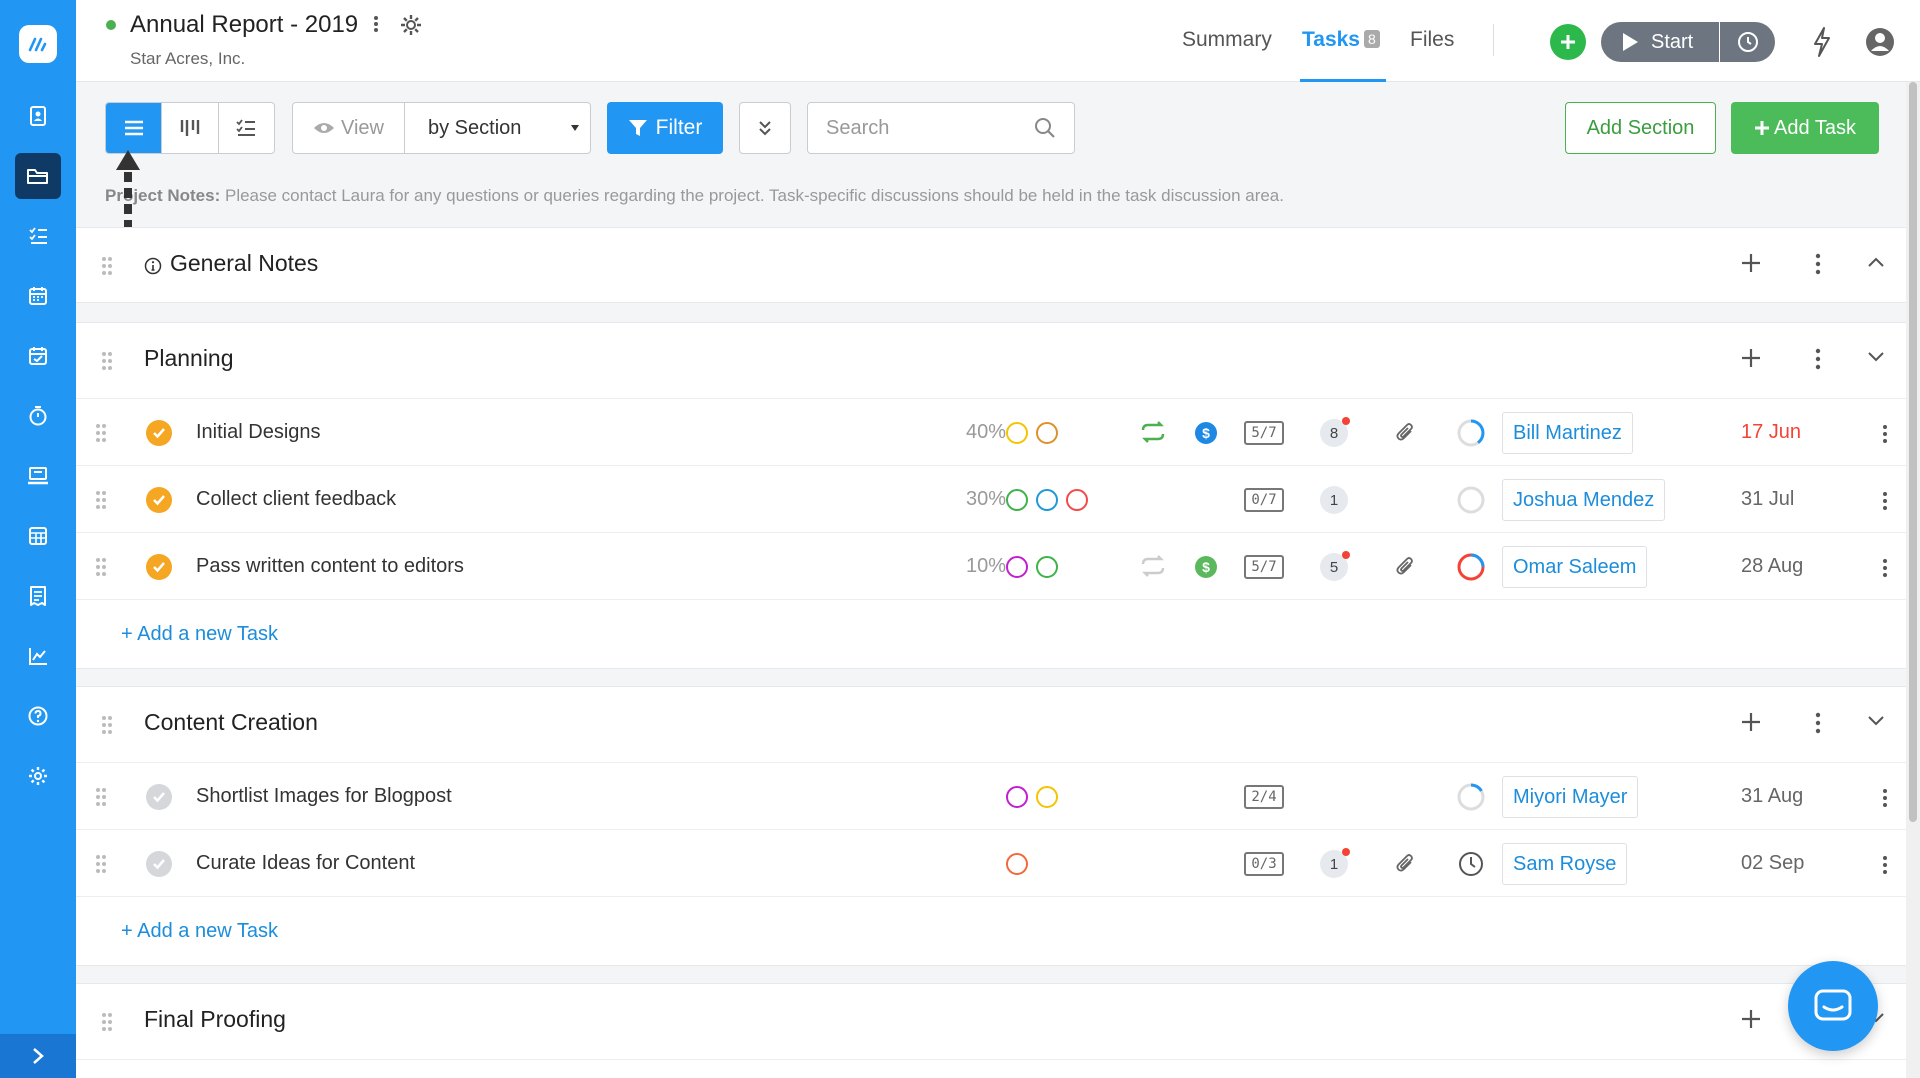 The width and height of the screenshot is (1920, 1078). Describe the element at coordinates (330, 566) in the screenshot. I see `task-name: Pass written content to editors` at that location.